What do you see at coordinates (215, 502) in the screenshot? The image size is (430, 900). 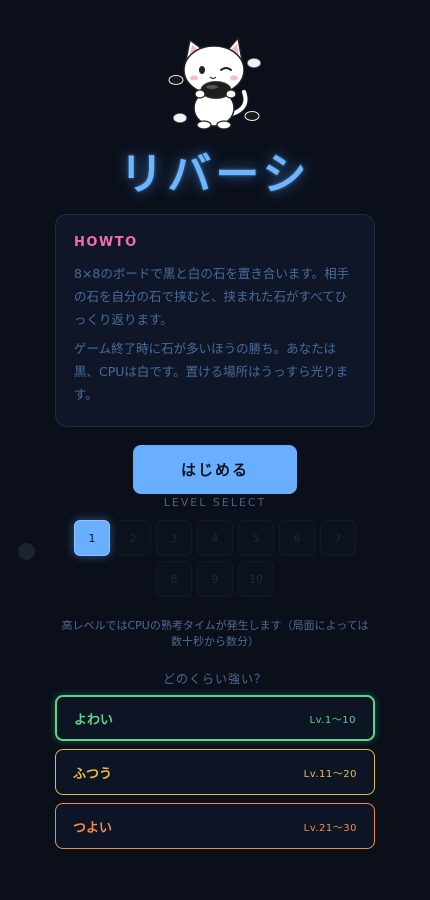 I see `level-select-label: LEVEL SELECT` at bounding box center [215, 502].